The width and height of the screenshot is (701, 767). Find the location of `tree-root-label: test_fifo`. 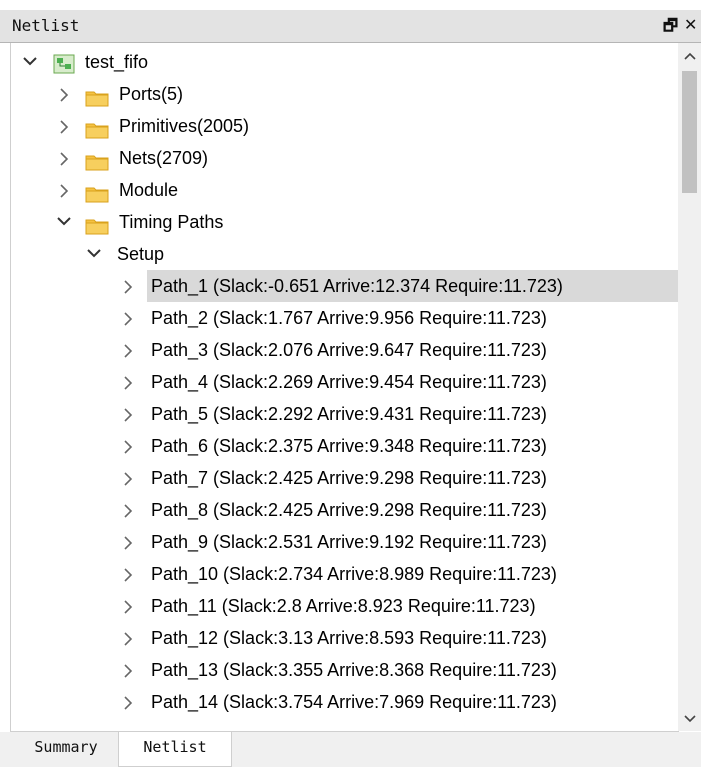

tree-root-label: test_fifo is located at coordinates (117, 62).